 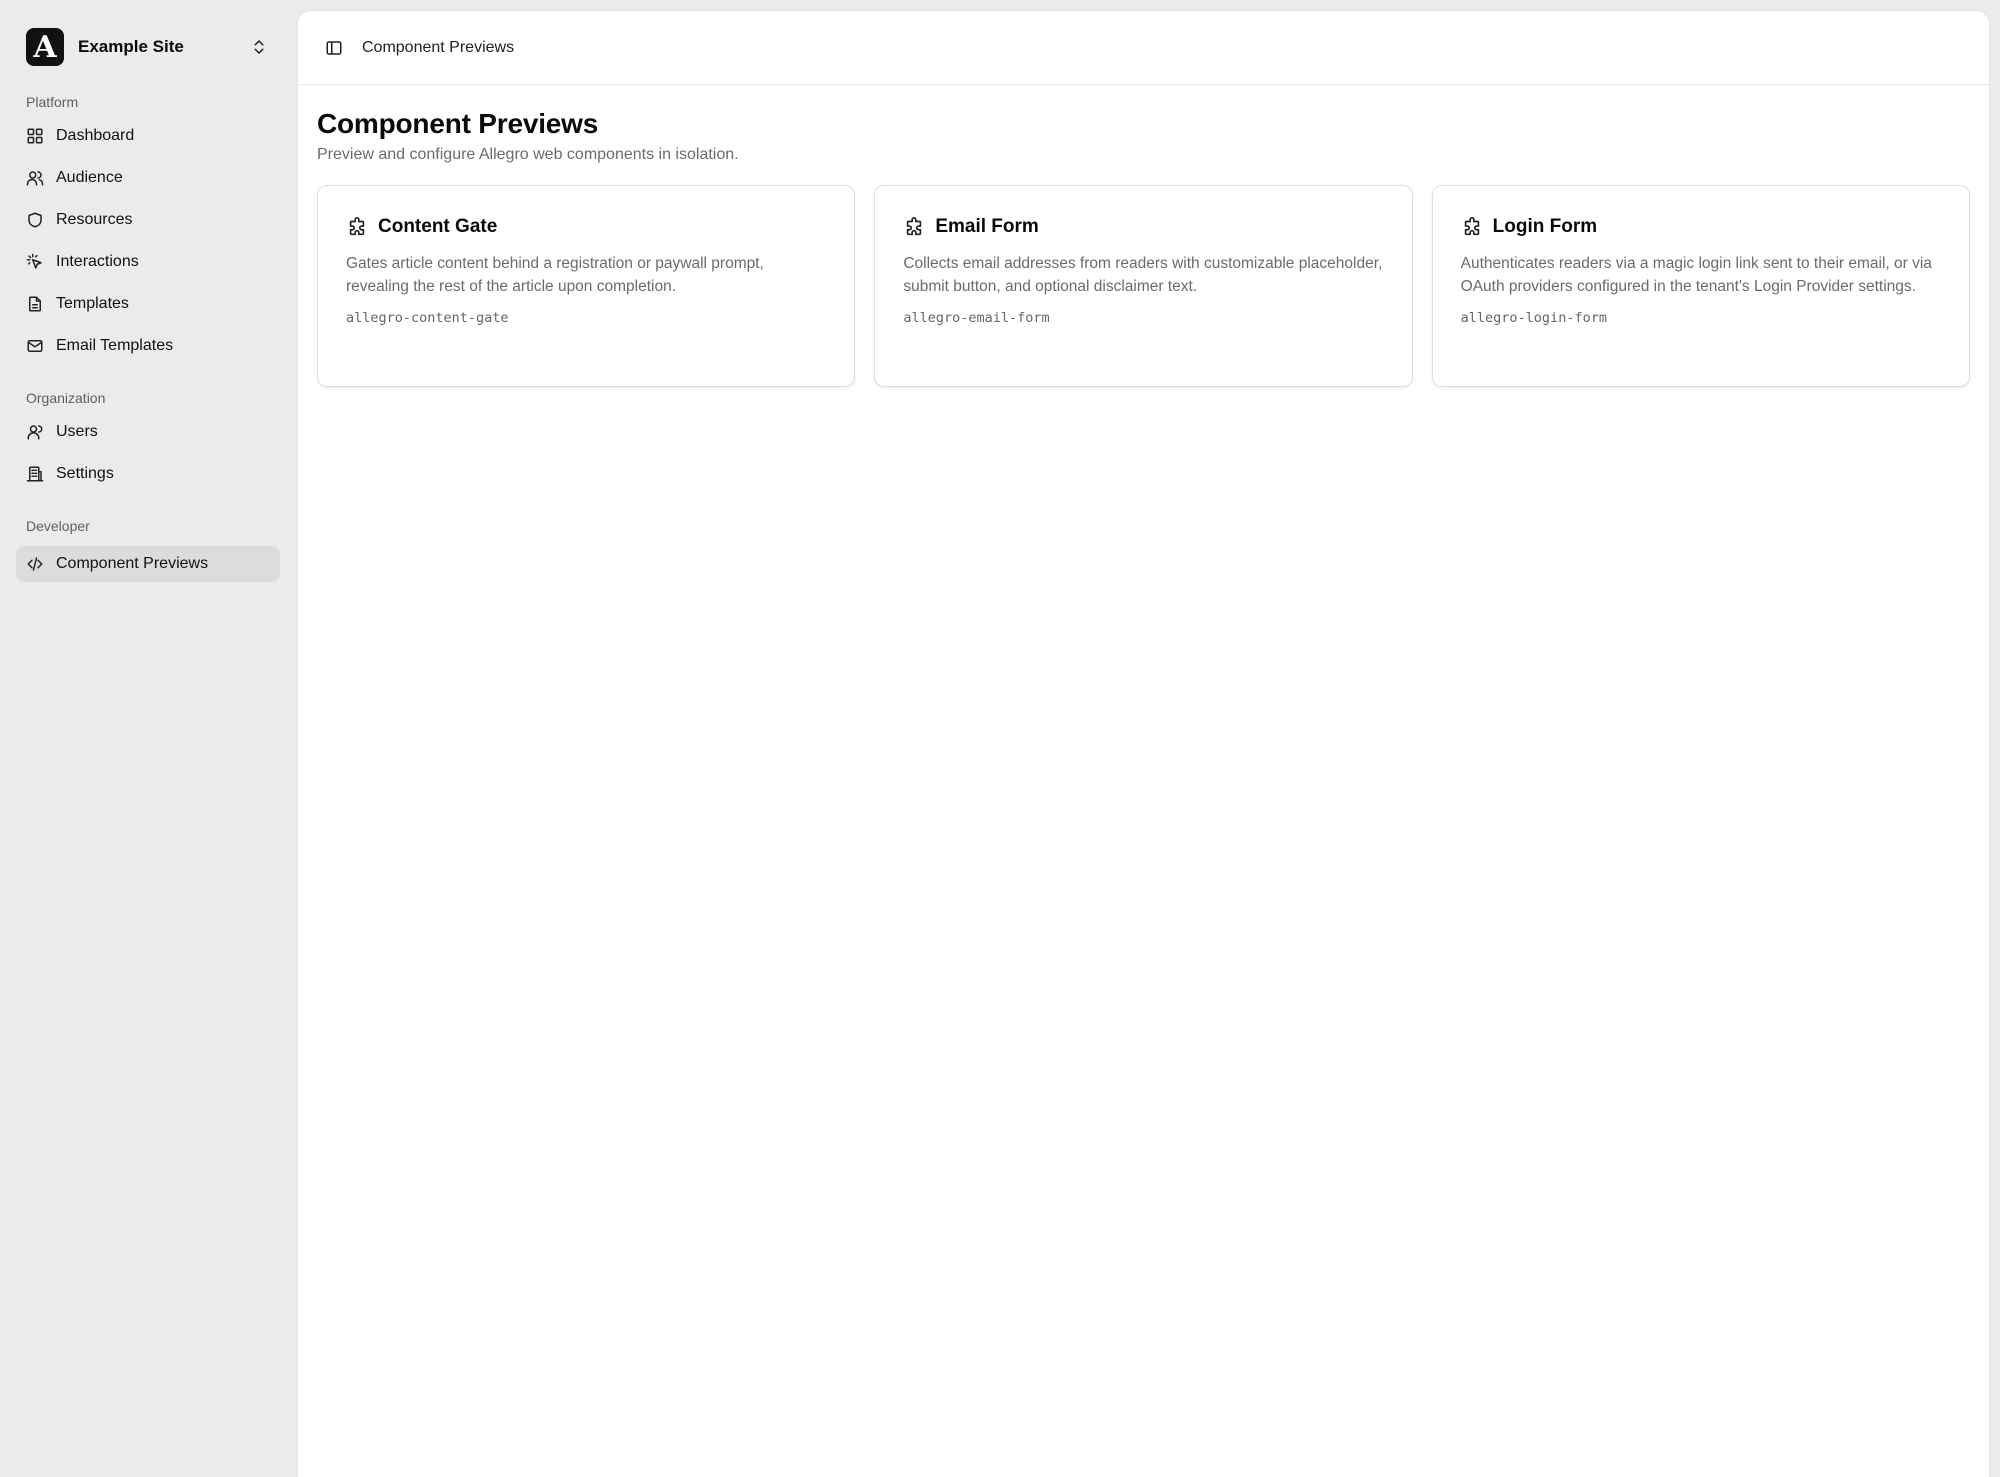 What do you see at coordinates (148, 304) in the screenshot?
I see `sidebar-item-templates: Templates` at bounding box center [148, 304].